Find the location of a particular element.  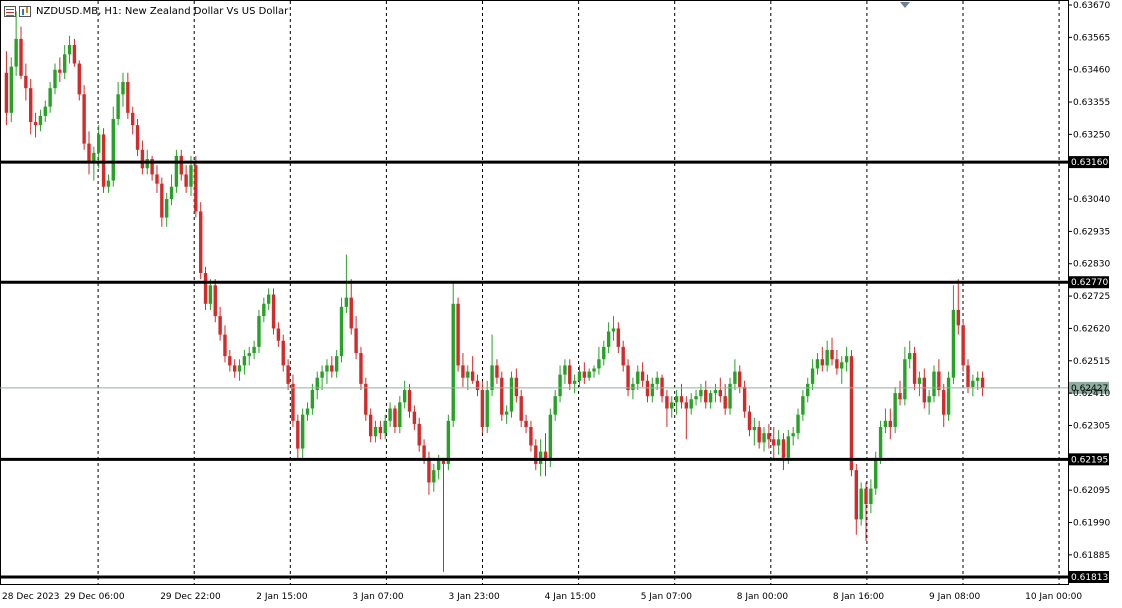

price-tick-label: 0.61990 is located at coordinates (1091, 523).